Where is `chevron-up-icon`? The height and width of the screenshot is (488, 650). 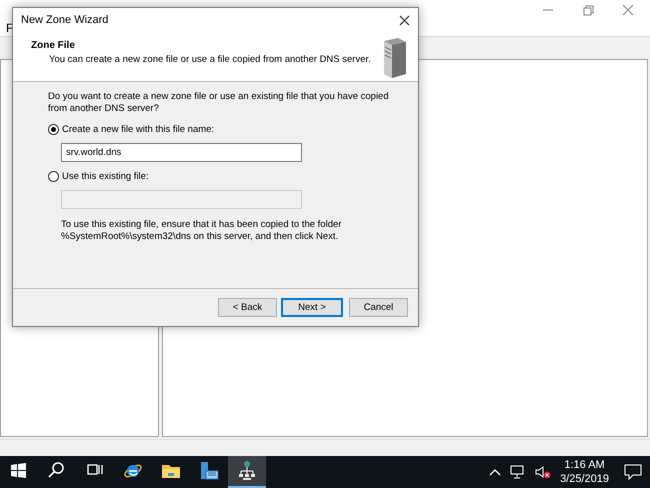 chevron-up-icon is located at coordinates (495, 472).